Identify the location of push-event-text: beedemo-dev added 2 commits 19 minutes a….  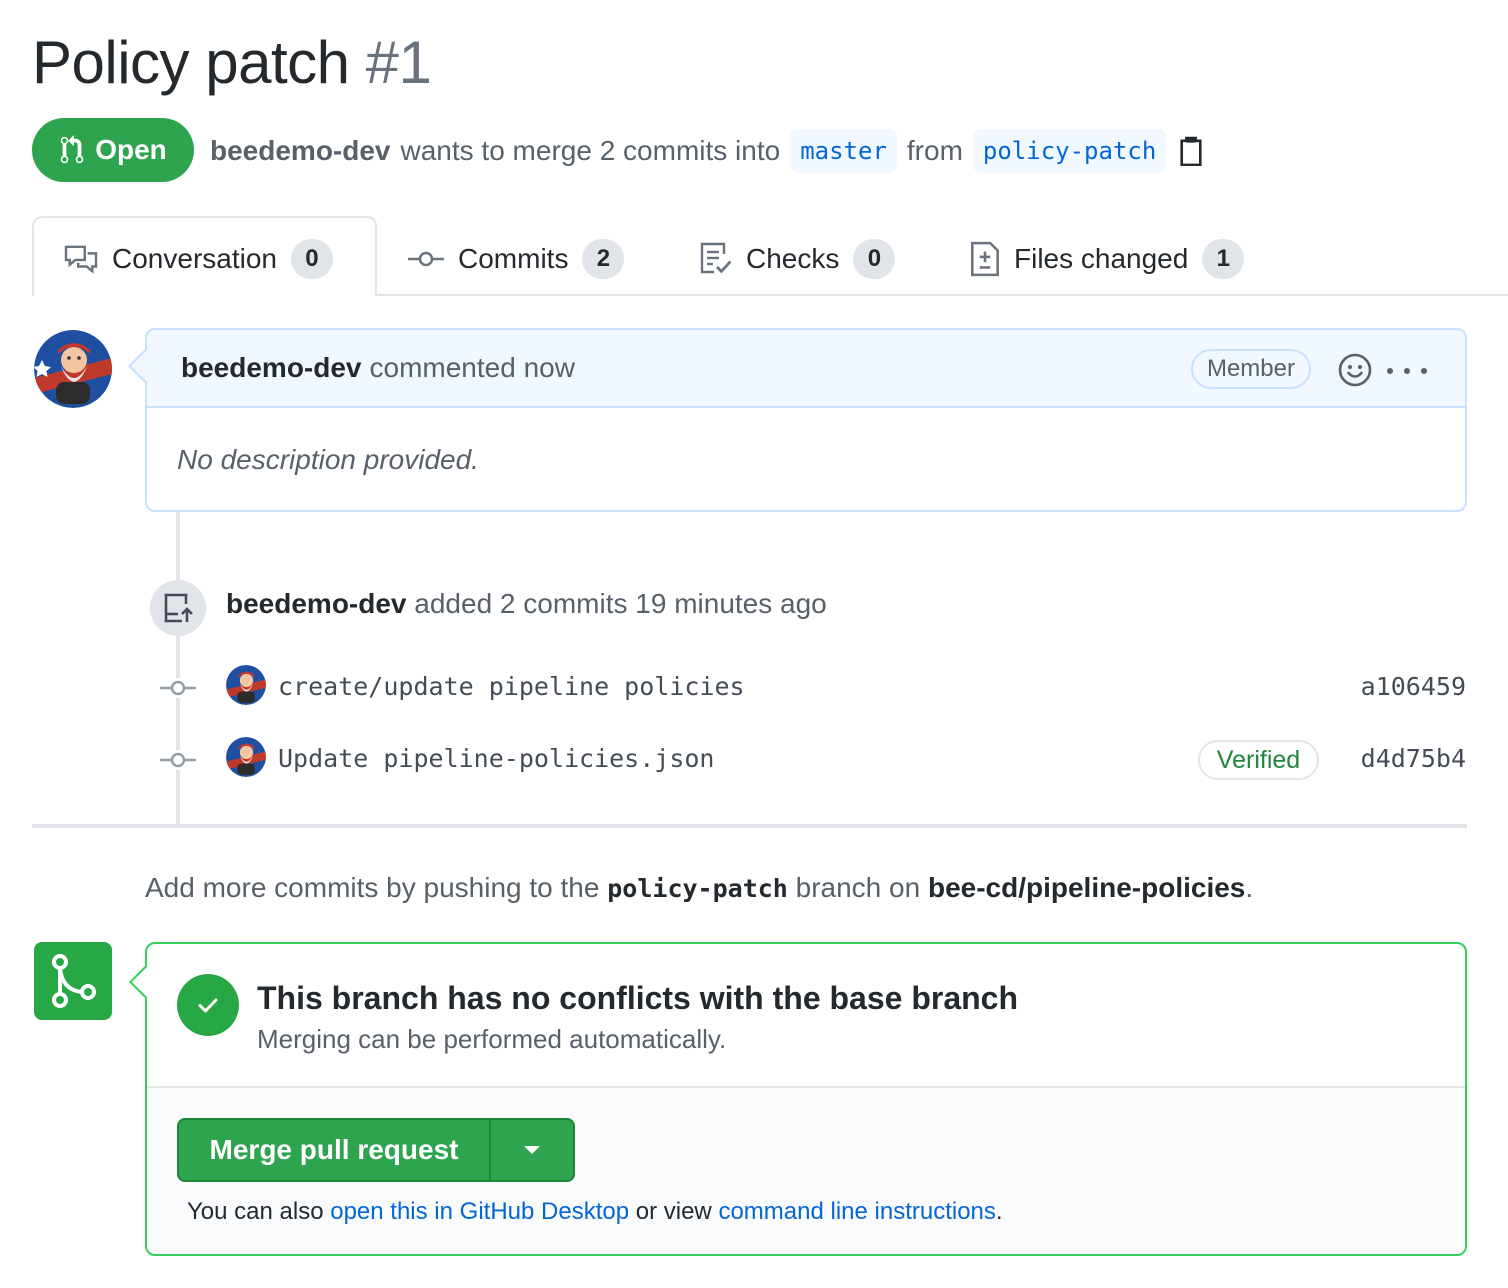
(526, 604).